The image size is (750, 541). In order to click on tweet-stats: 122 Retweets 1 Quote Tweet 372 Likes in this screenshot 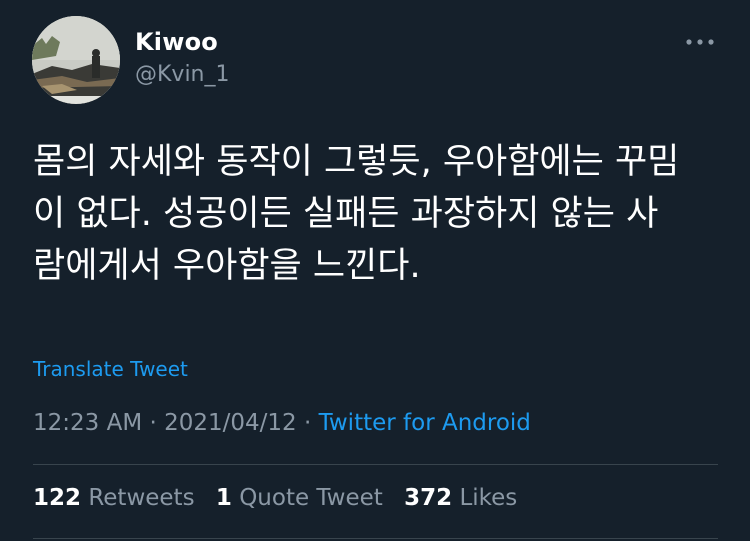, I will do `click(282, 498)`.